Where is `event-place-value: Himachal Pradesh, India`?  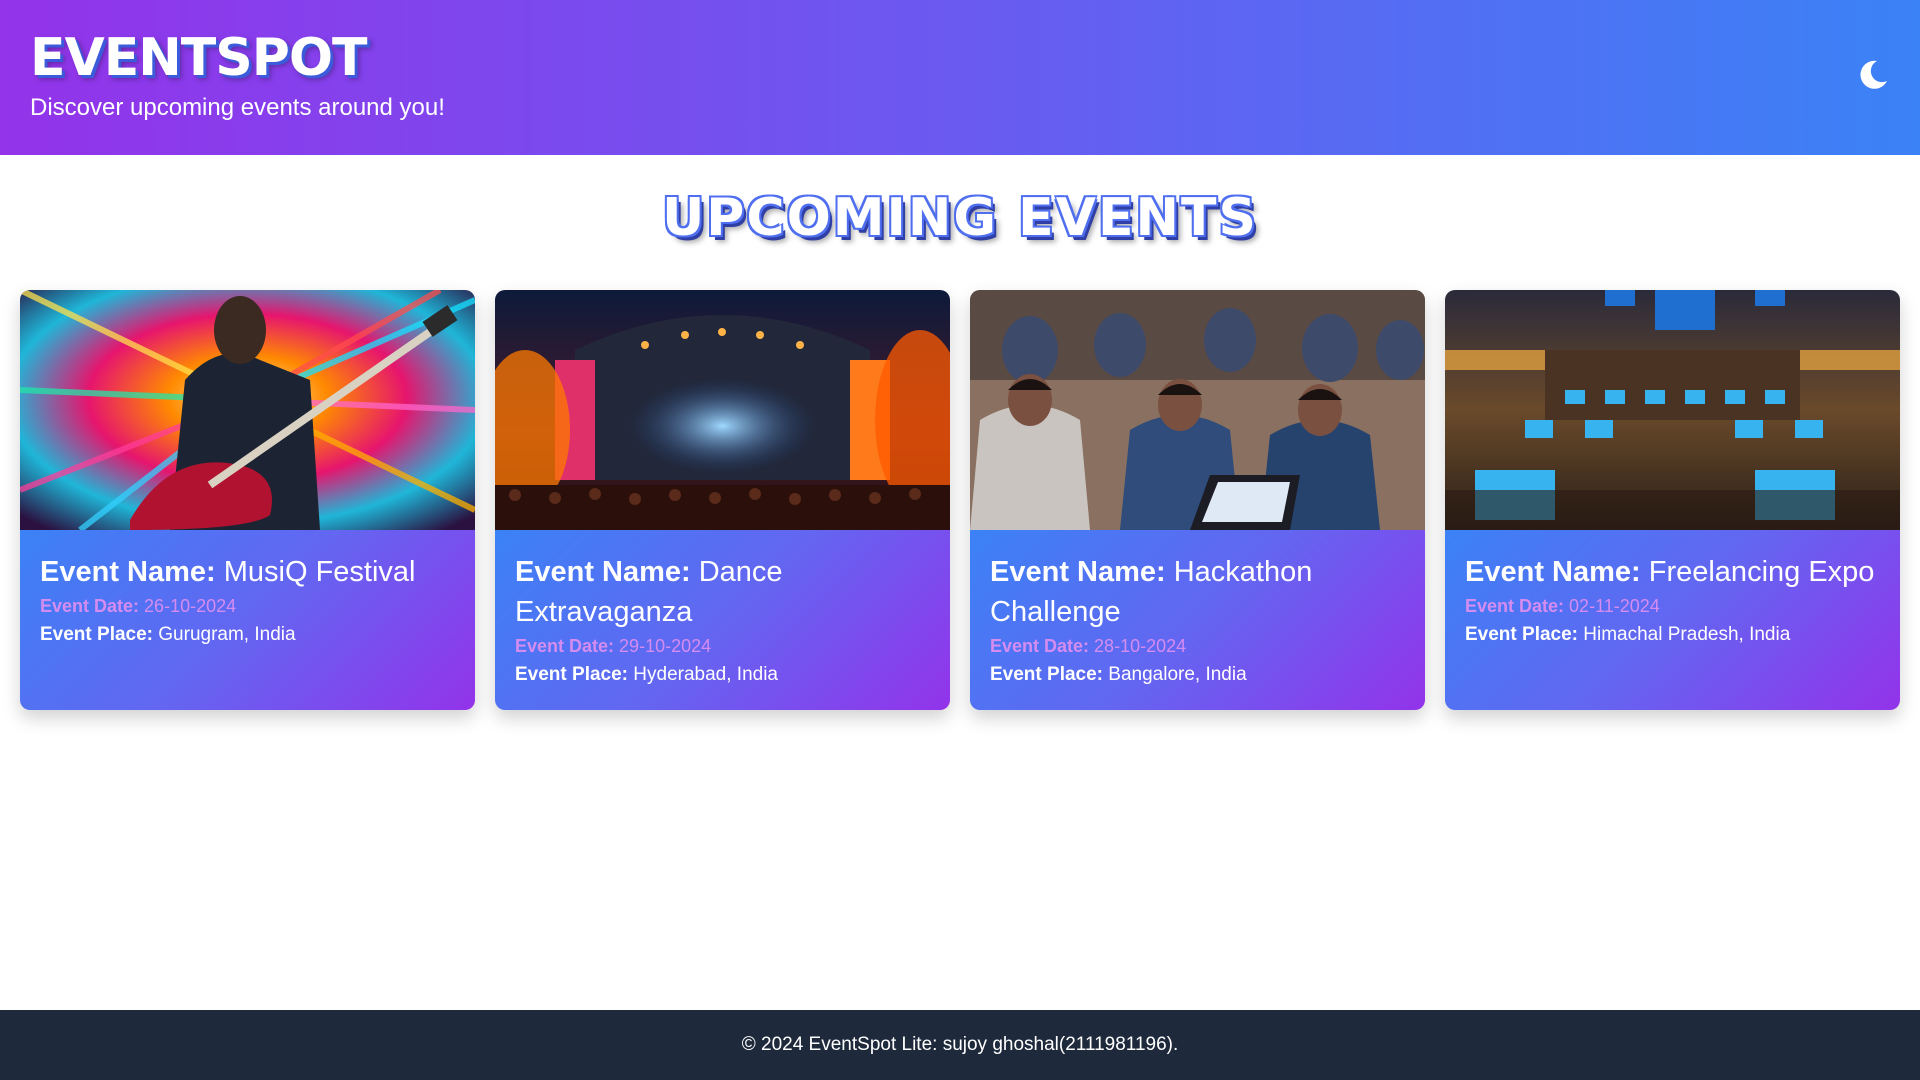
event-place-value: Himachal Pradesh, India is located at coordinates (1687, 634).